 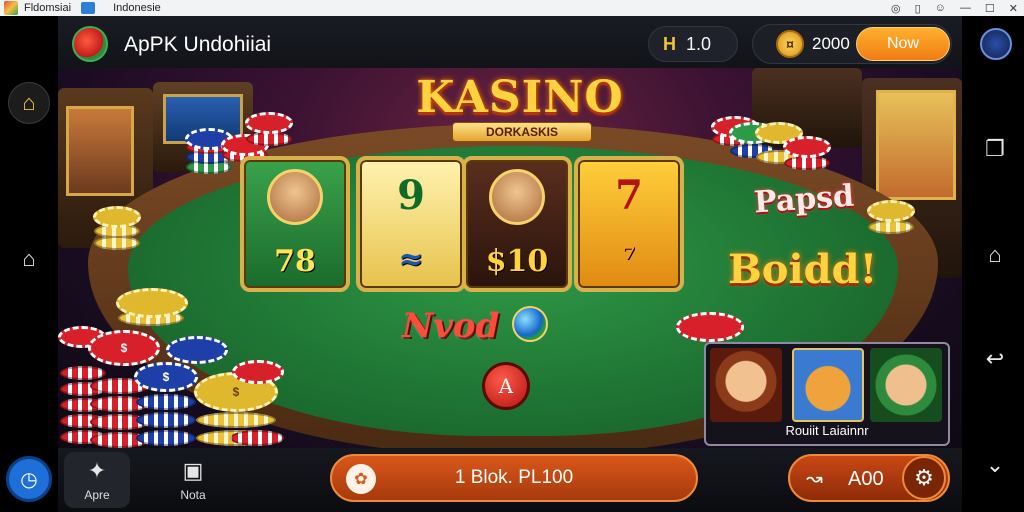 I want to click on coin-icon: ¤, so click(x=790, y=44).